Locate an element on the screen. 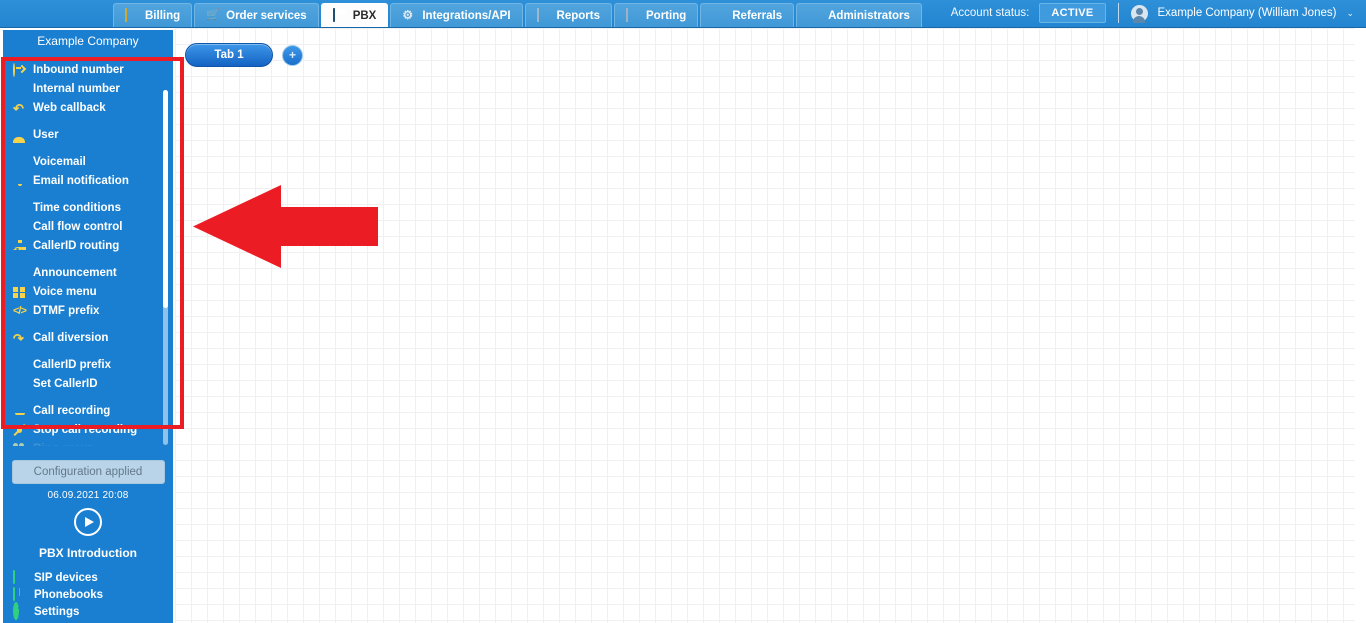 Image resolution: width=1366 pixels, height=623 pixels. sidebar-item-call-flow-control: Call flow control is located at coordinates (93, 227).